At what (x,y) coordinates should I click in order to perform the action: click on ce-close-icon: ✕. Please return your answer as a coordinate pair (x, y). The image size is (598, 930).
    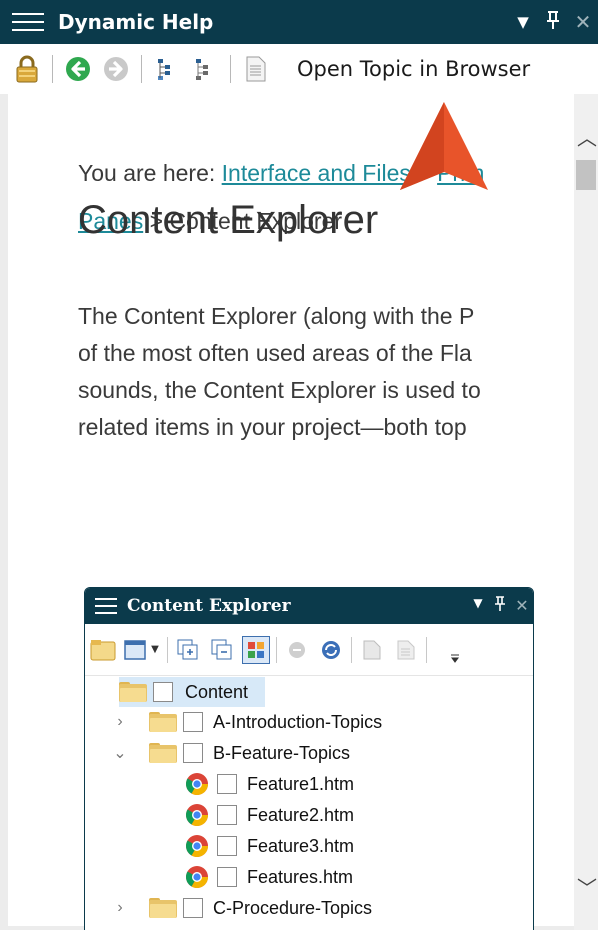
    Looking at the image, I should click on (522, 605).